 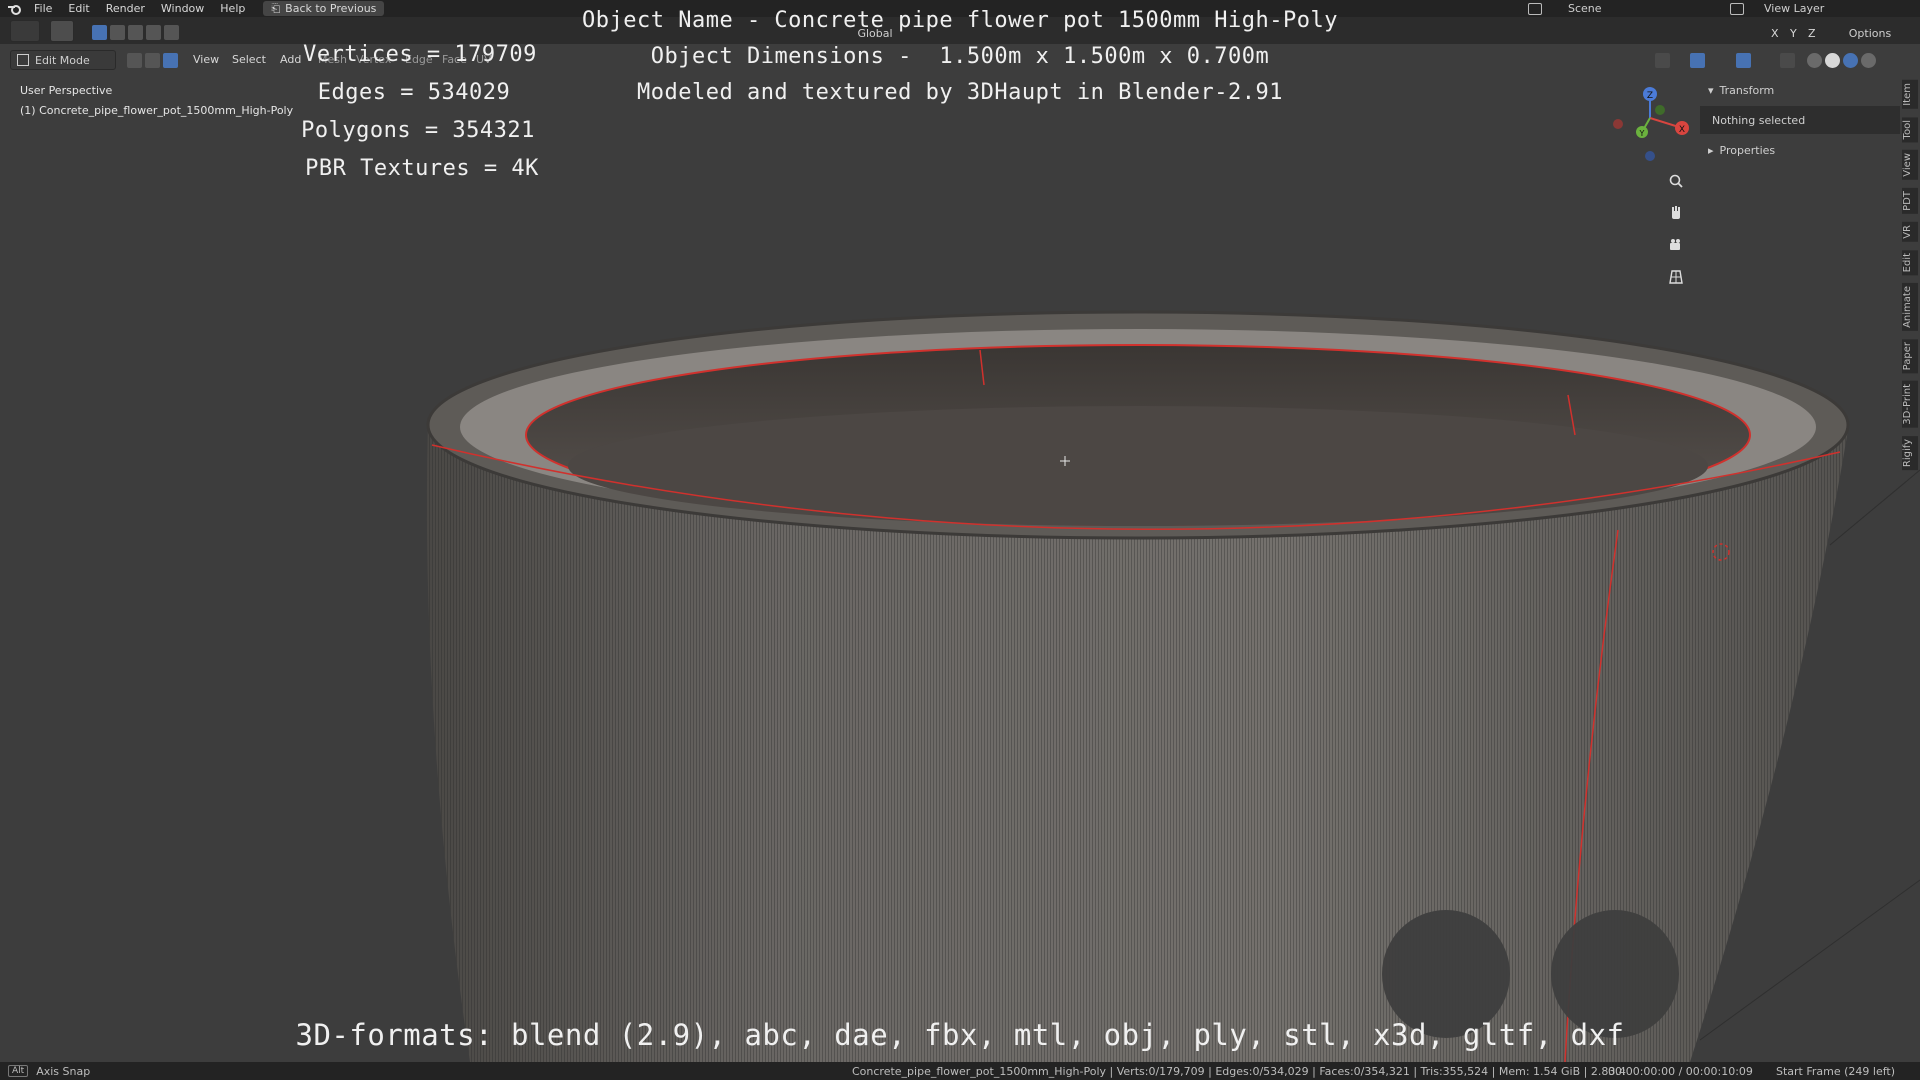 I want to click on transform-panel-header: ▾ Transform, so click(x=1800, y=90).